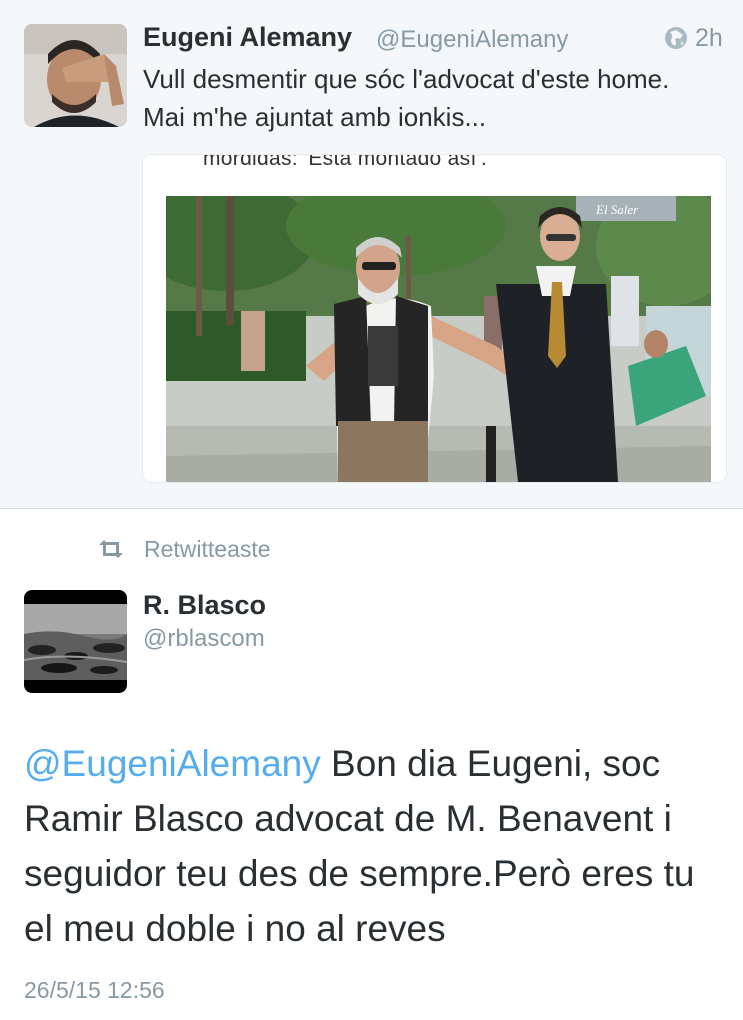 The width and height of the screenshot is (743, 1020). What do you see at coordinates (709, 38) in the screenshot?
I see `timestamp: 2h` at bounding box center [709, 38].